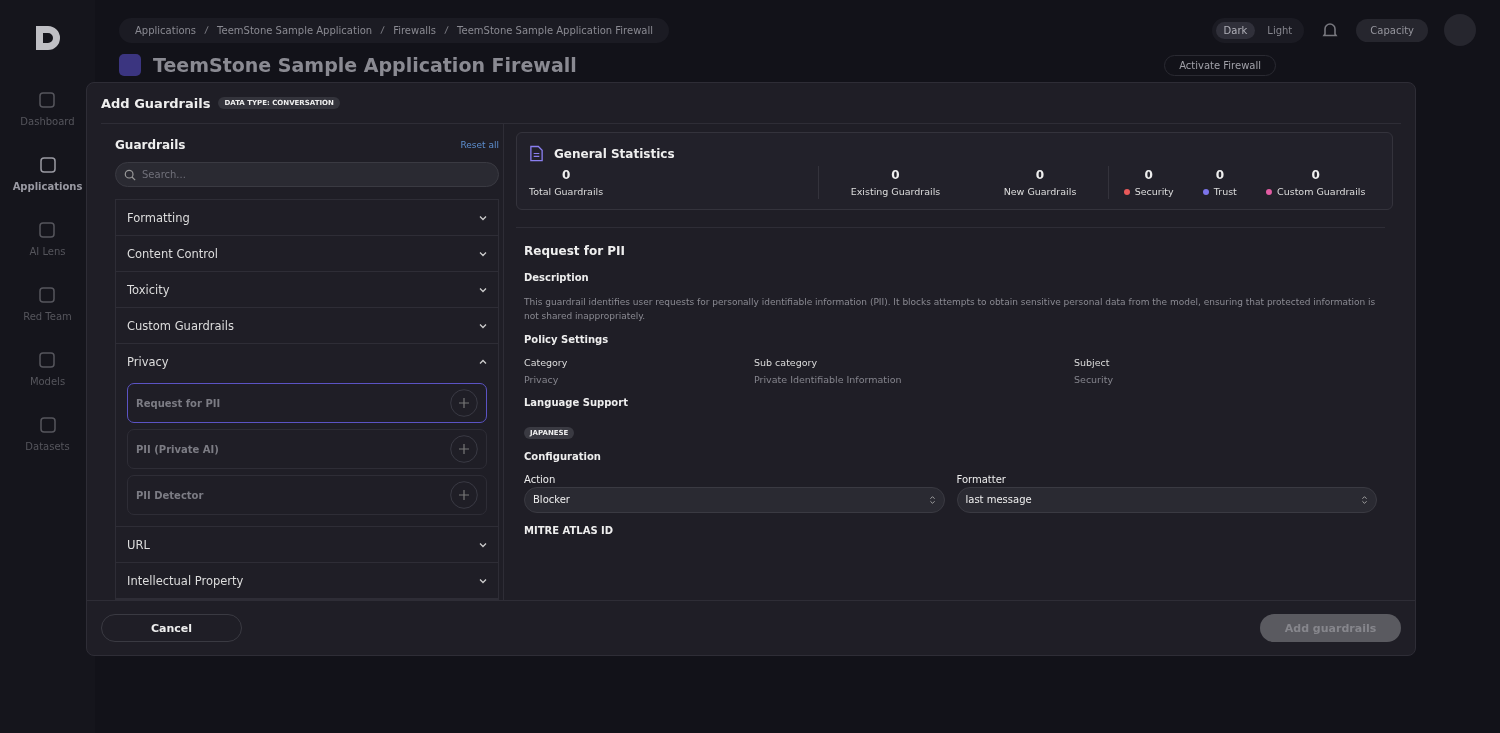  Describe the element at coordinates (307, 217) in the screenshot. I see `category-row: Formatting` at that location.